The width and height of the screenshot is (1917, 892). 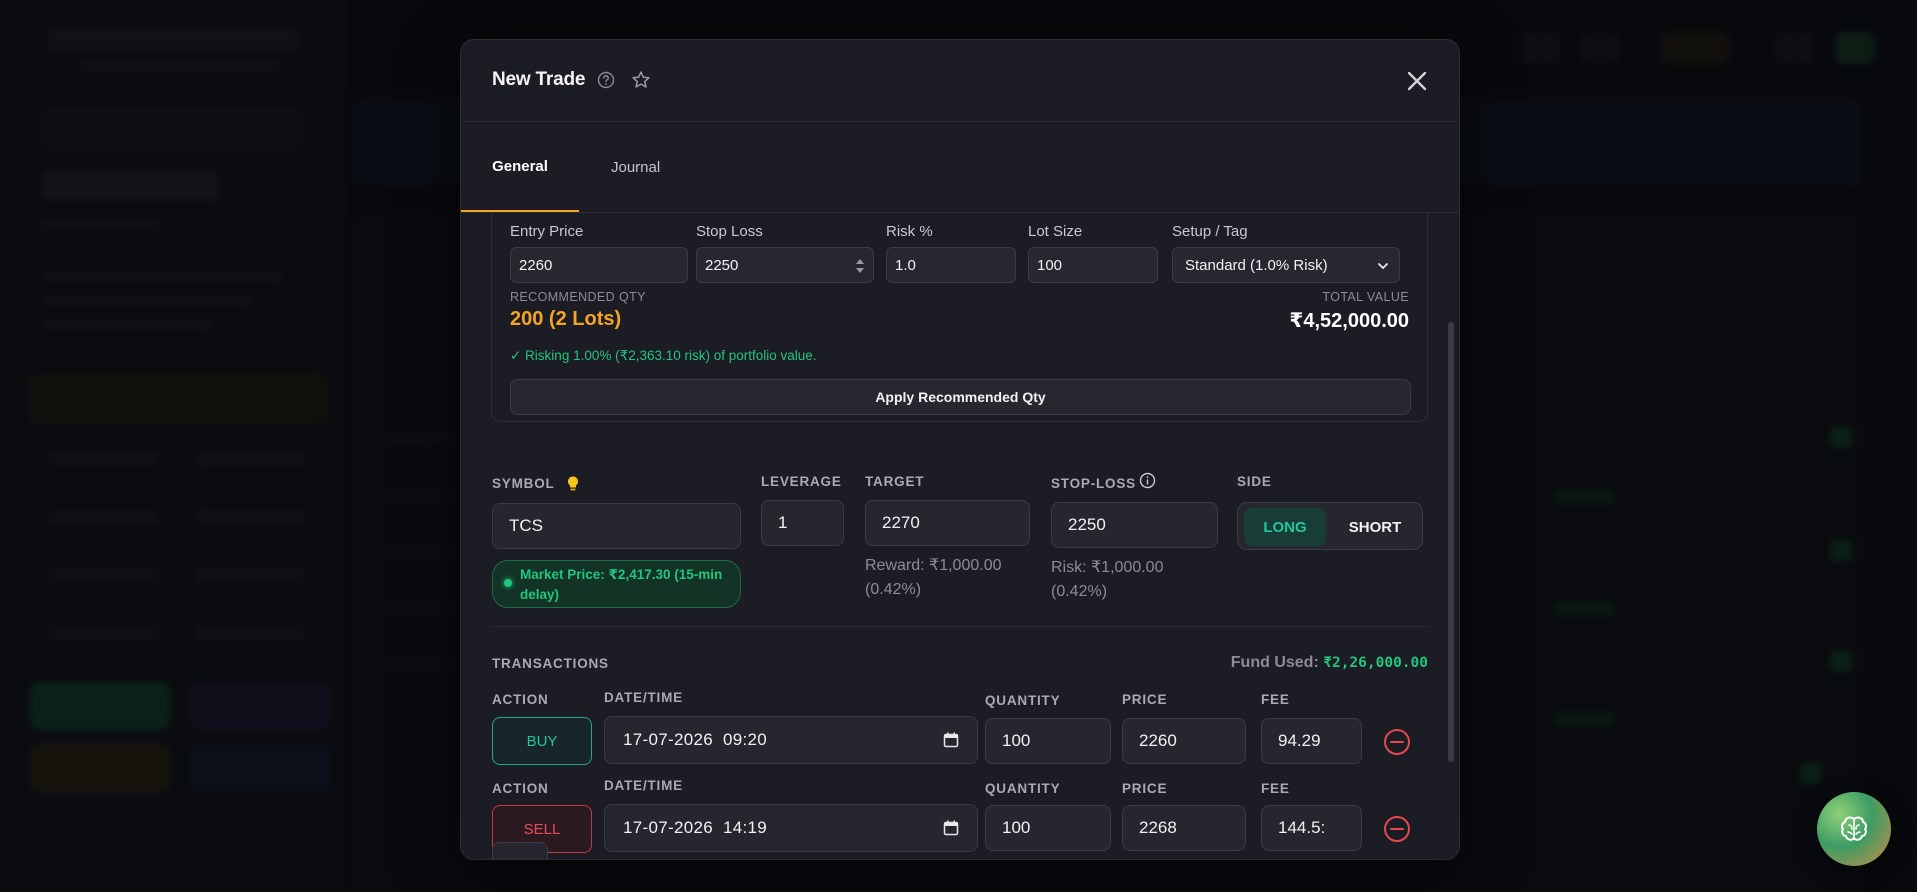 I want to click on leverage-label: LEVERAGE, so click(x=801, y=481).